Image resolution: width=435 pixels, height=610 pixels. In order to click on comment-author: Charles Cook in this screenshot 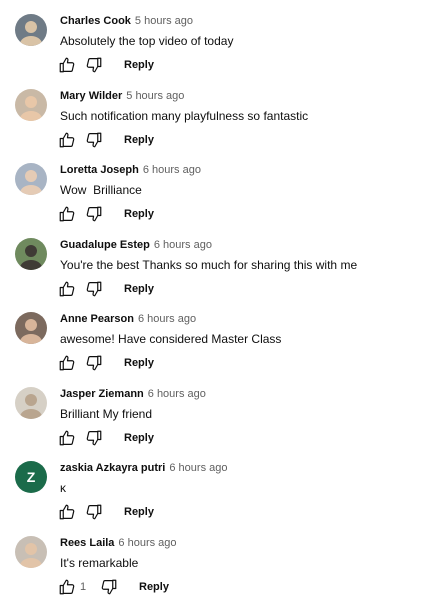, I will do `click(95, 21)`.